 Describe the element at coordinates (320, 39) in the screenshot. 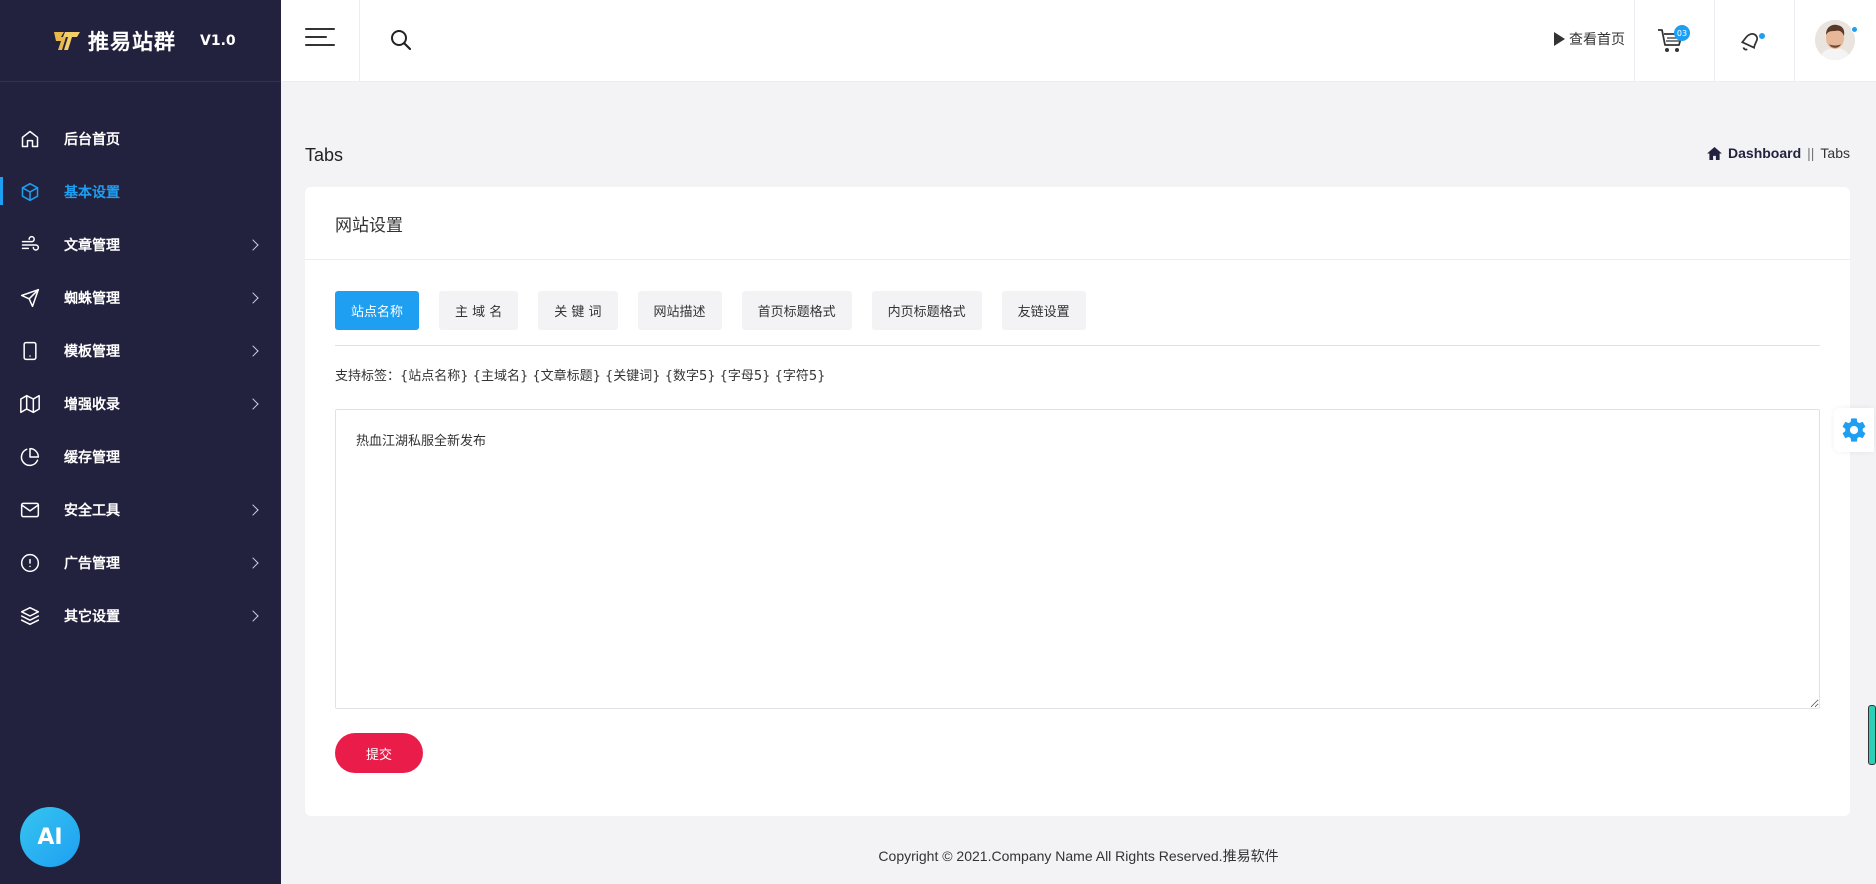

I see `menu-toggle-icon` at that location.